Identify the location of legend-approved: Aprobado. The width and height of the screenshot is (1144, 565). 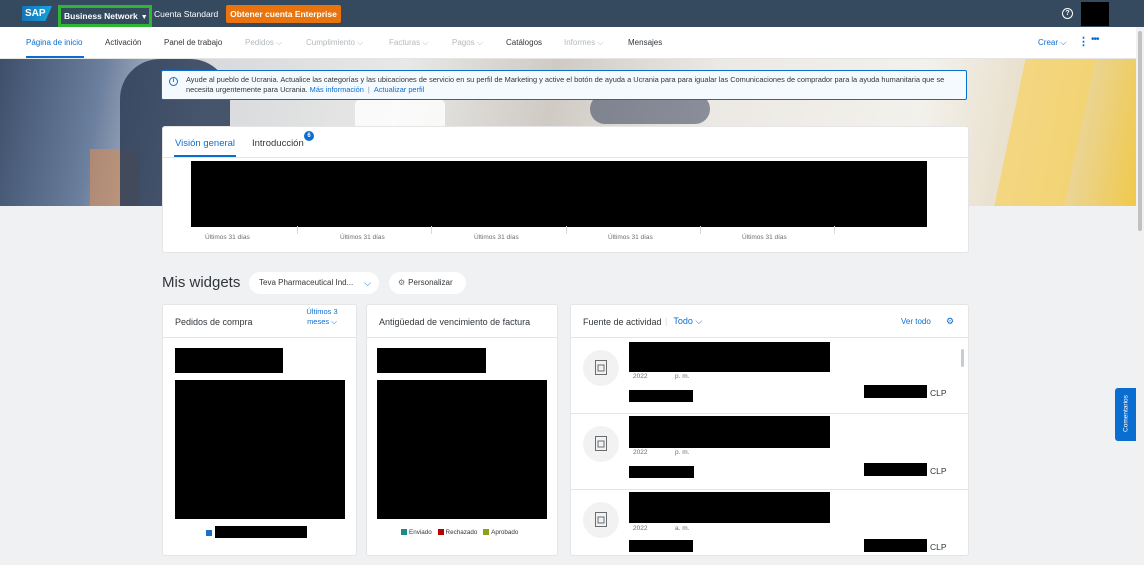
(505, 532).